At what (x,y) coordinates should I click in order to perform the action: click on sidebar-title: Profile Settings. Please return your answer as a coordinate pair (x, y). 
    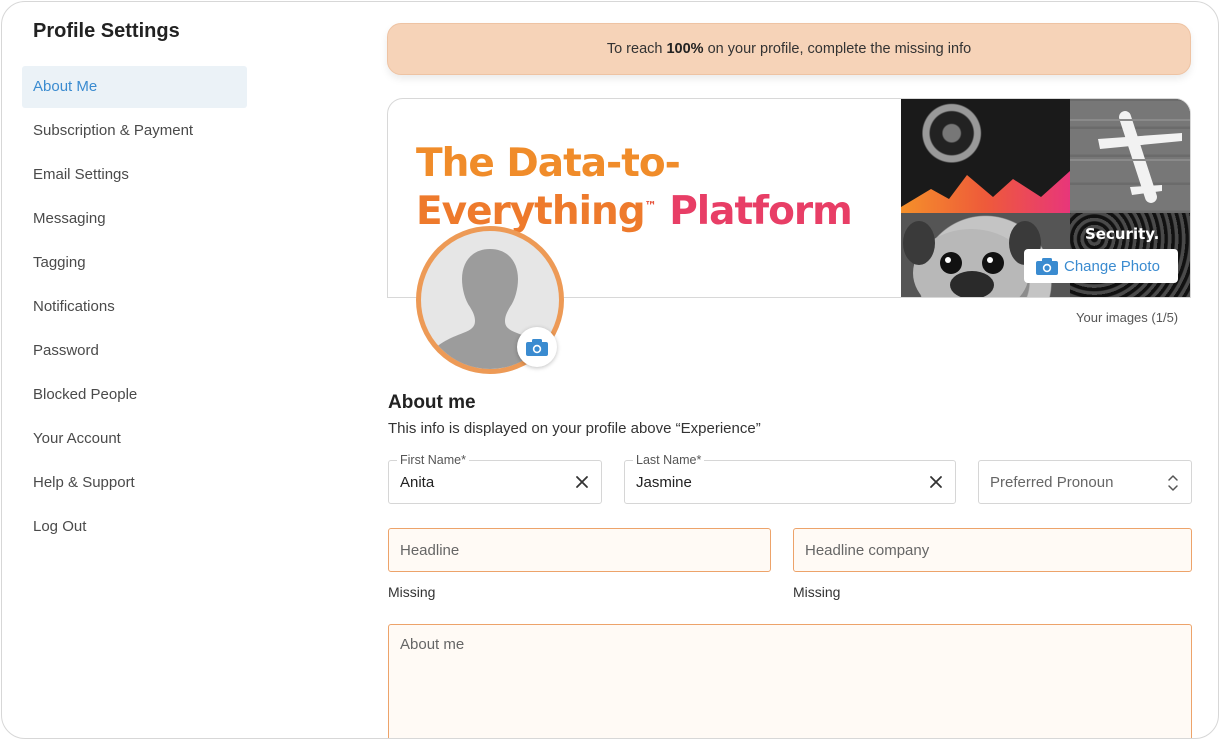
    Looking at the image, I should click on (106, 31).